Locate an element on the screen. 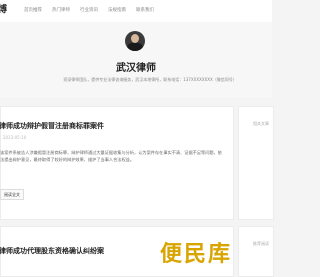 The image size is (320, 277). sidebar-widget: 相关文章 is located at coordinates (256, 163).